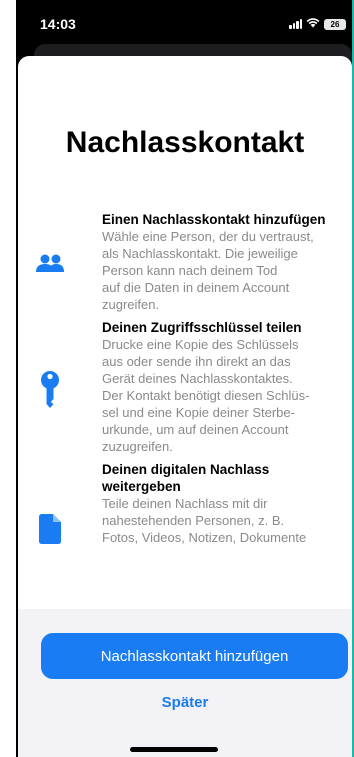 This screenshot has height=757, width=354. What do you see at coordinates (194, 656) in the screenshot?
I see `add-legacy-contact-button: Nachlasskontakt hinzufügen` at bounding box center [194, 656].